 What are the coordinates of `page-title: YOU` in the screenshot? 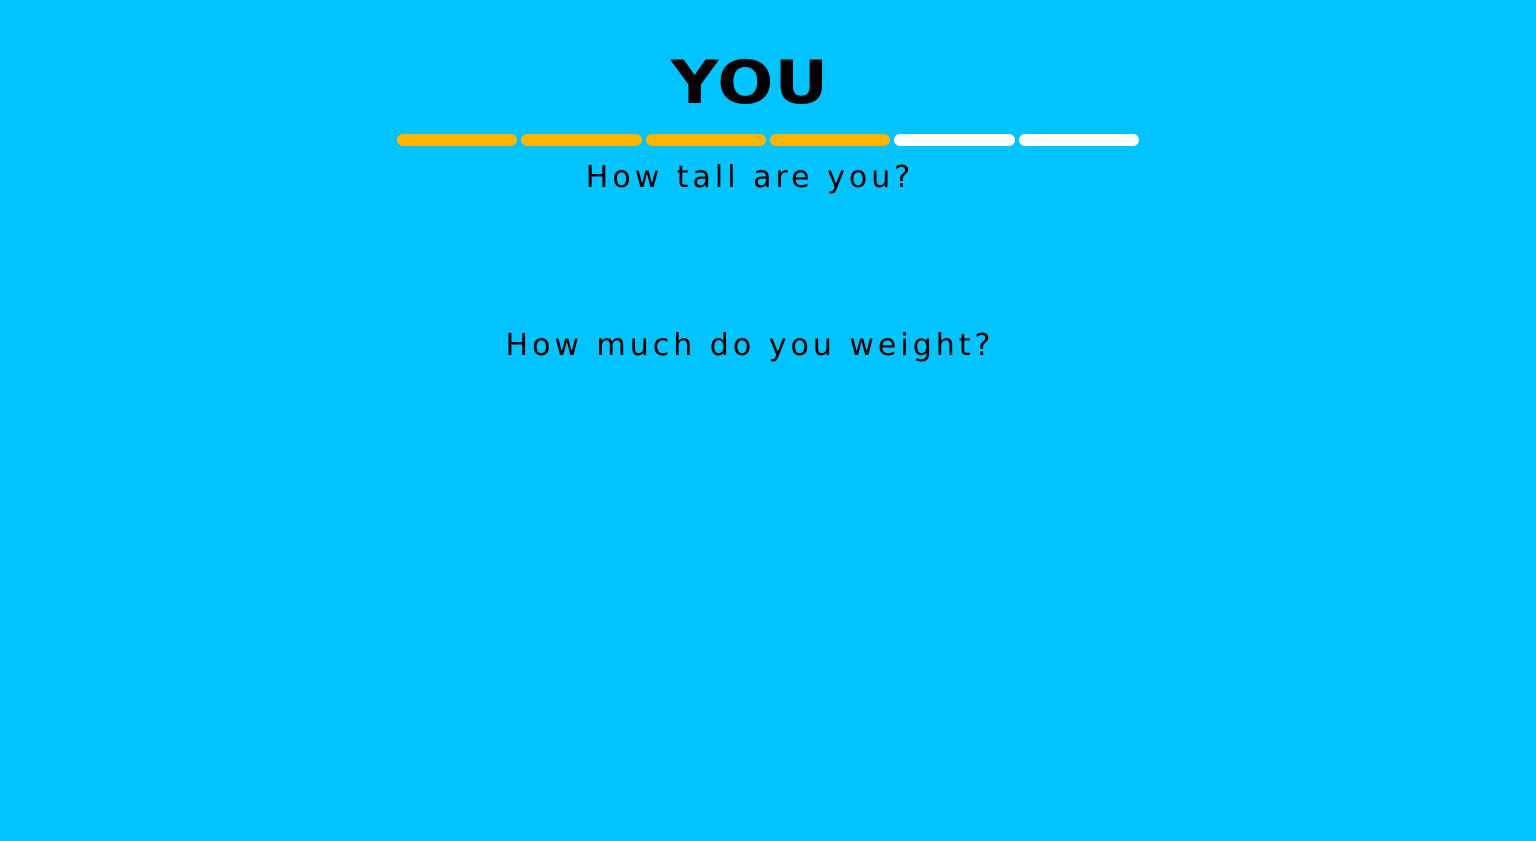 It's located at (750, 83).